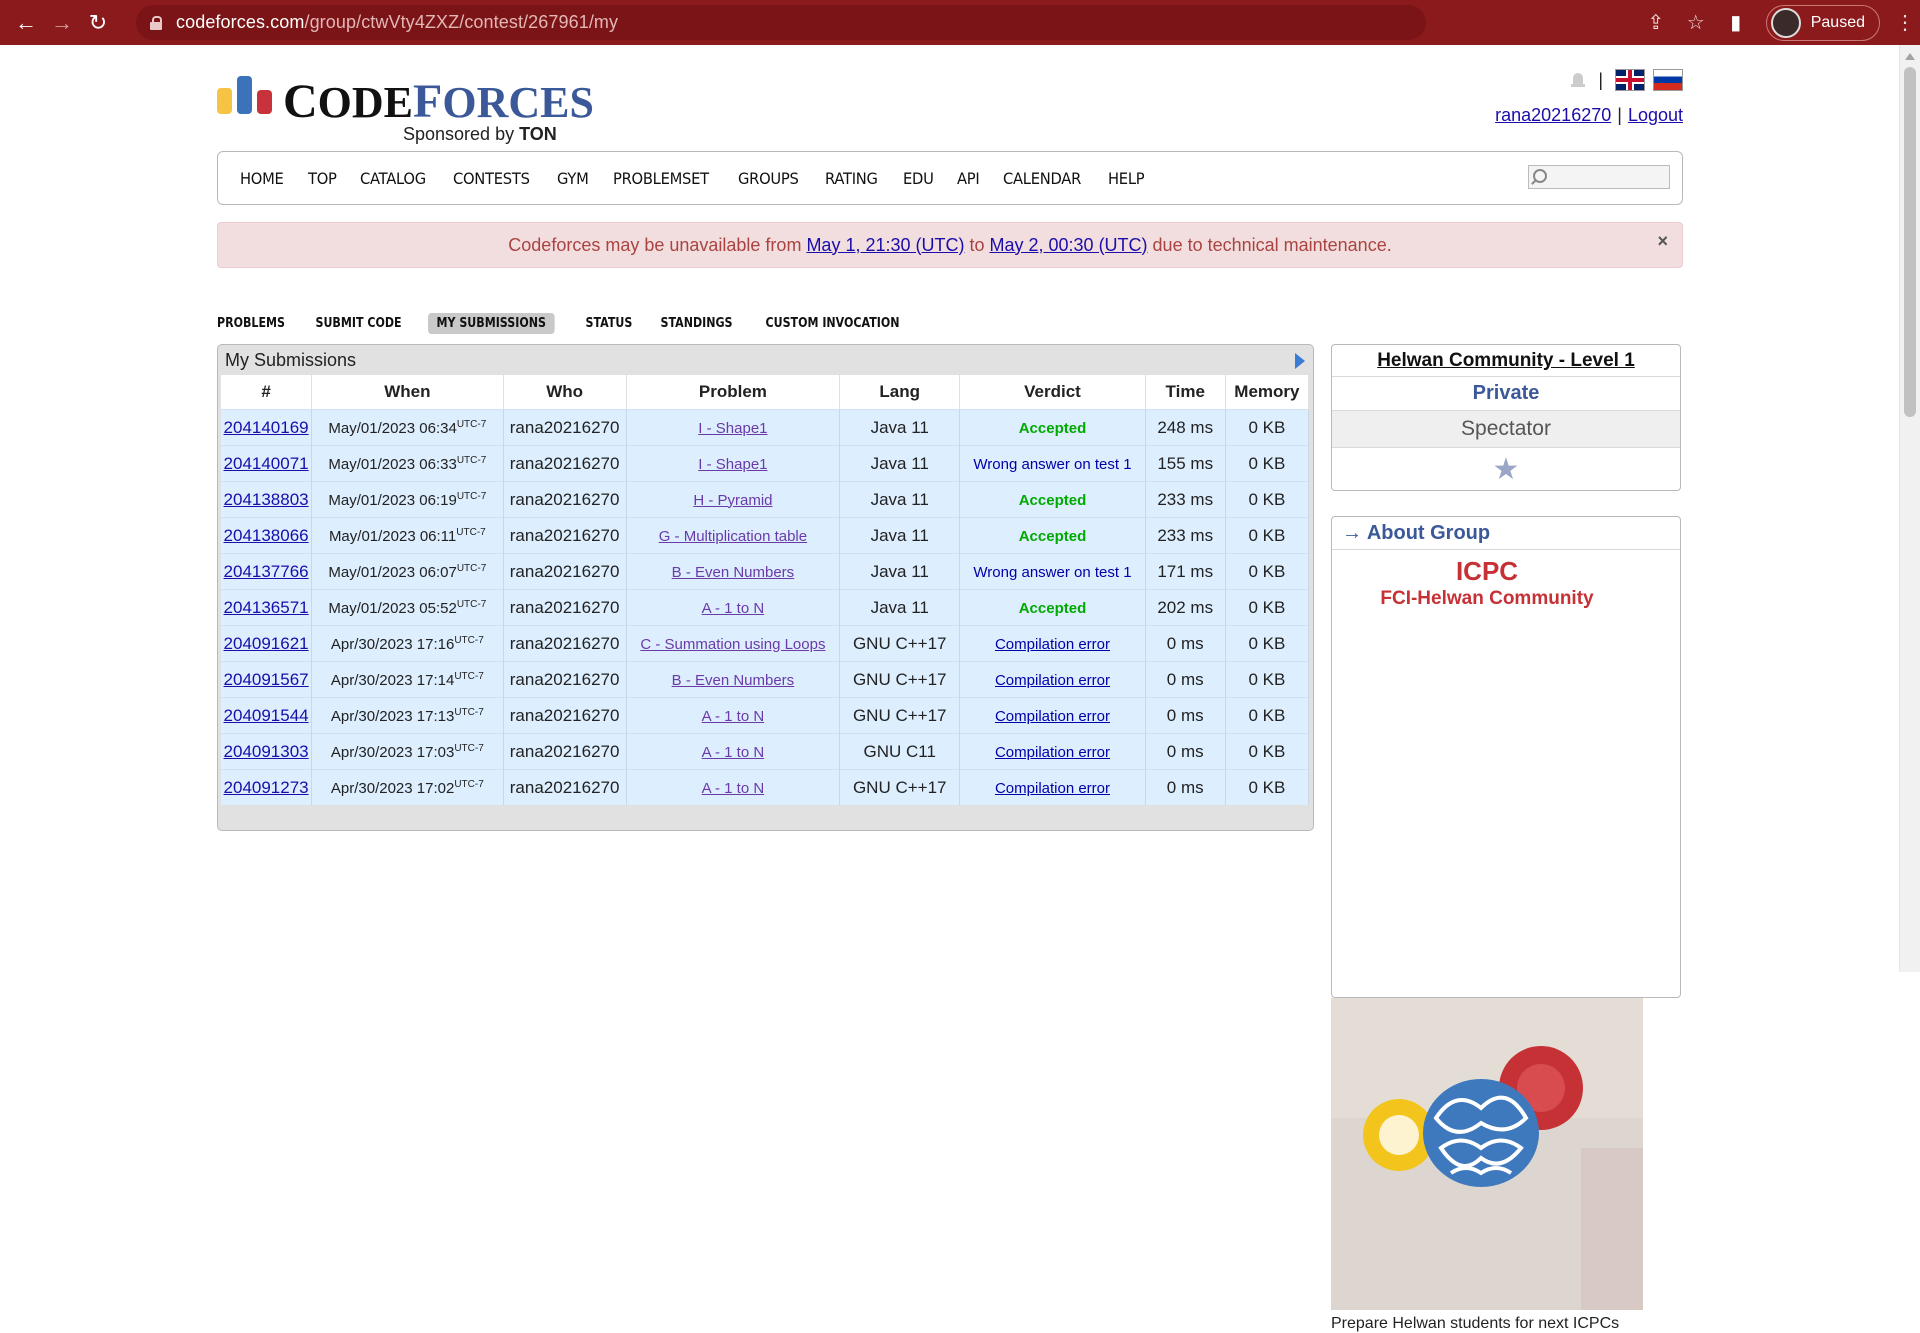  I want to click on share-icon: ⇪, so click(1656, 22).